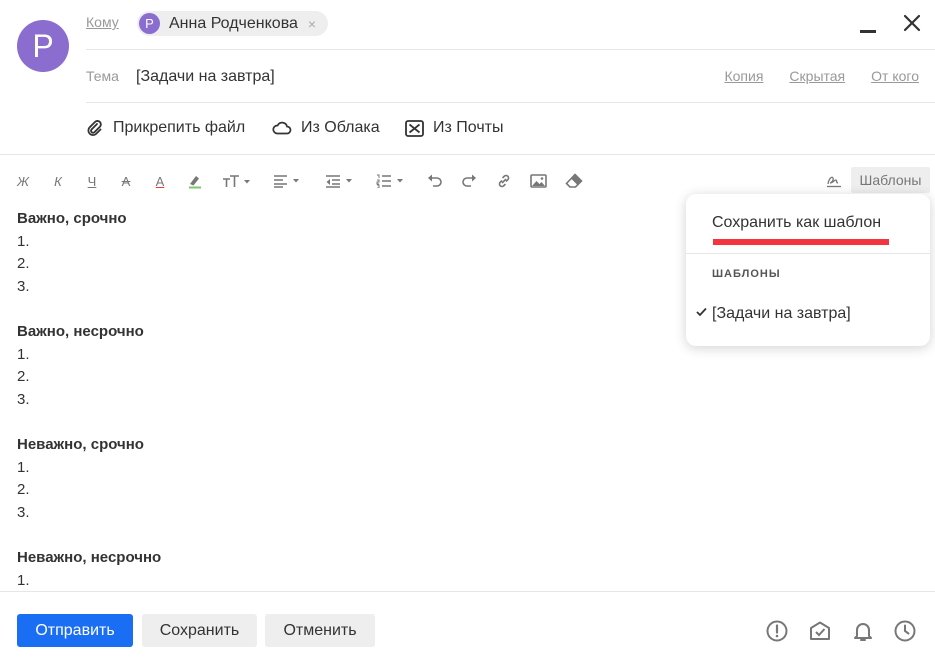 The width and height of the screenshot is (935, 660). Describe the element at coordinates (808, 253) in the screenshot. I see `dropdown-divider` at that location.